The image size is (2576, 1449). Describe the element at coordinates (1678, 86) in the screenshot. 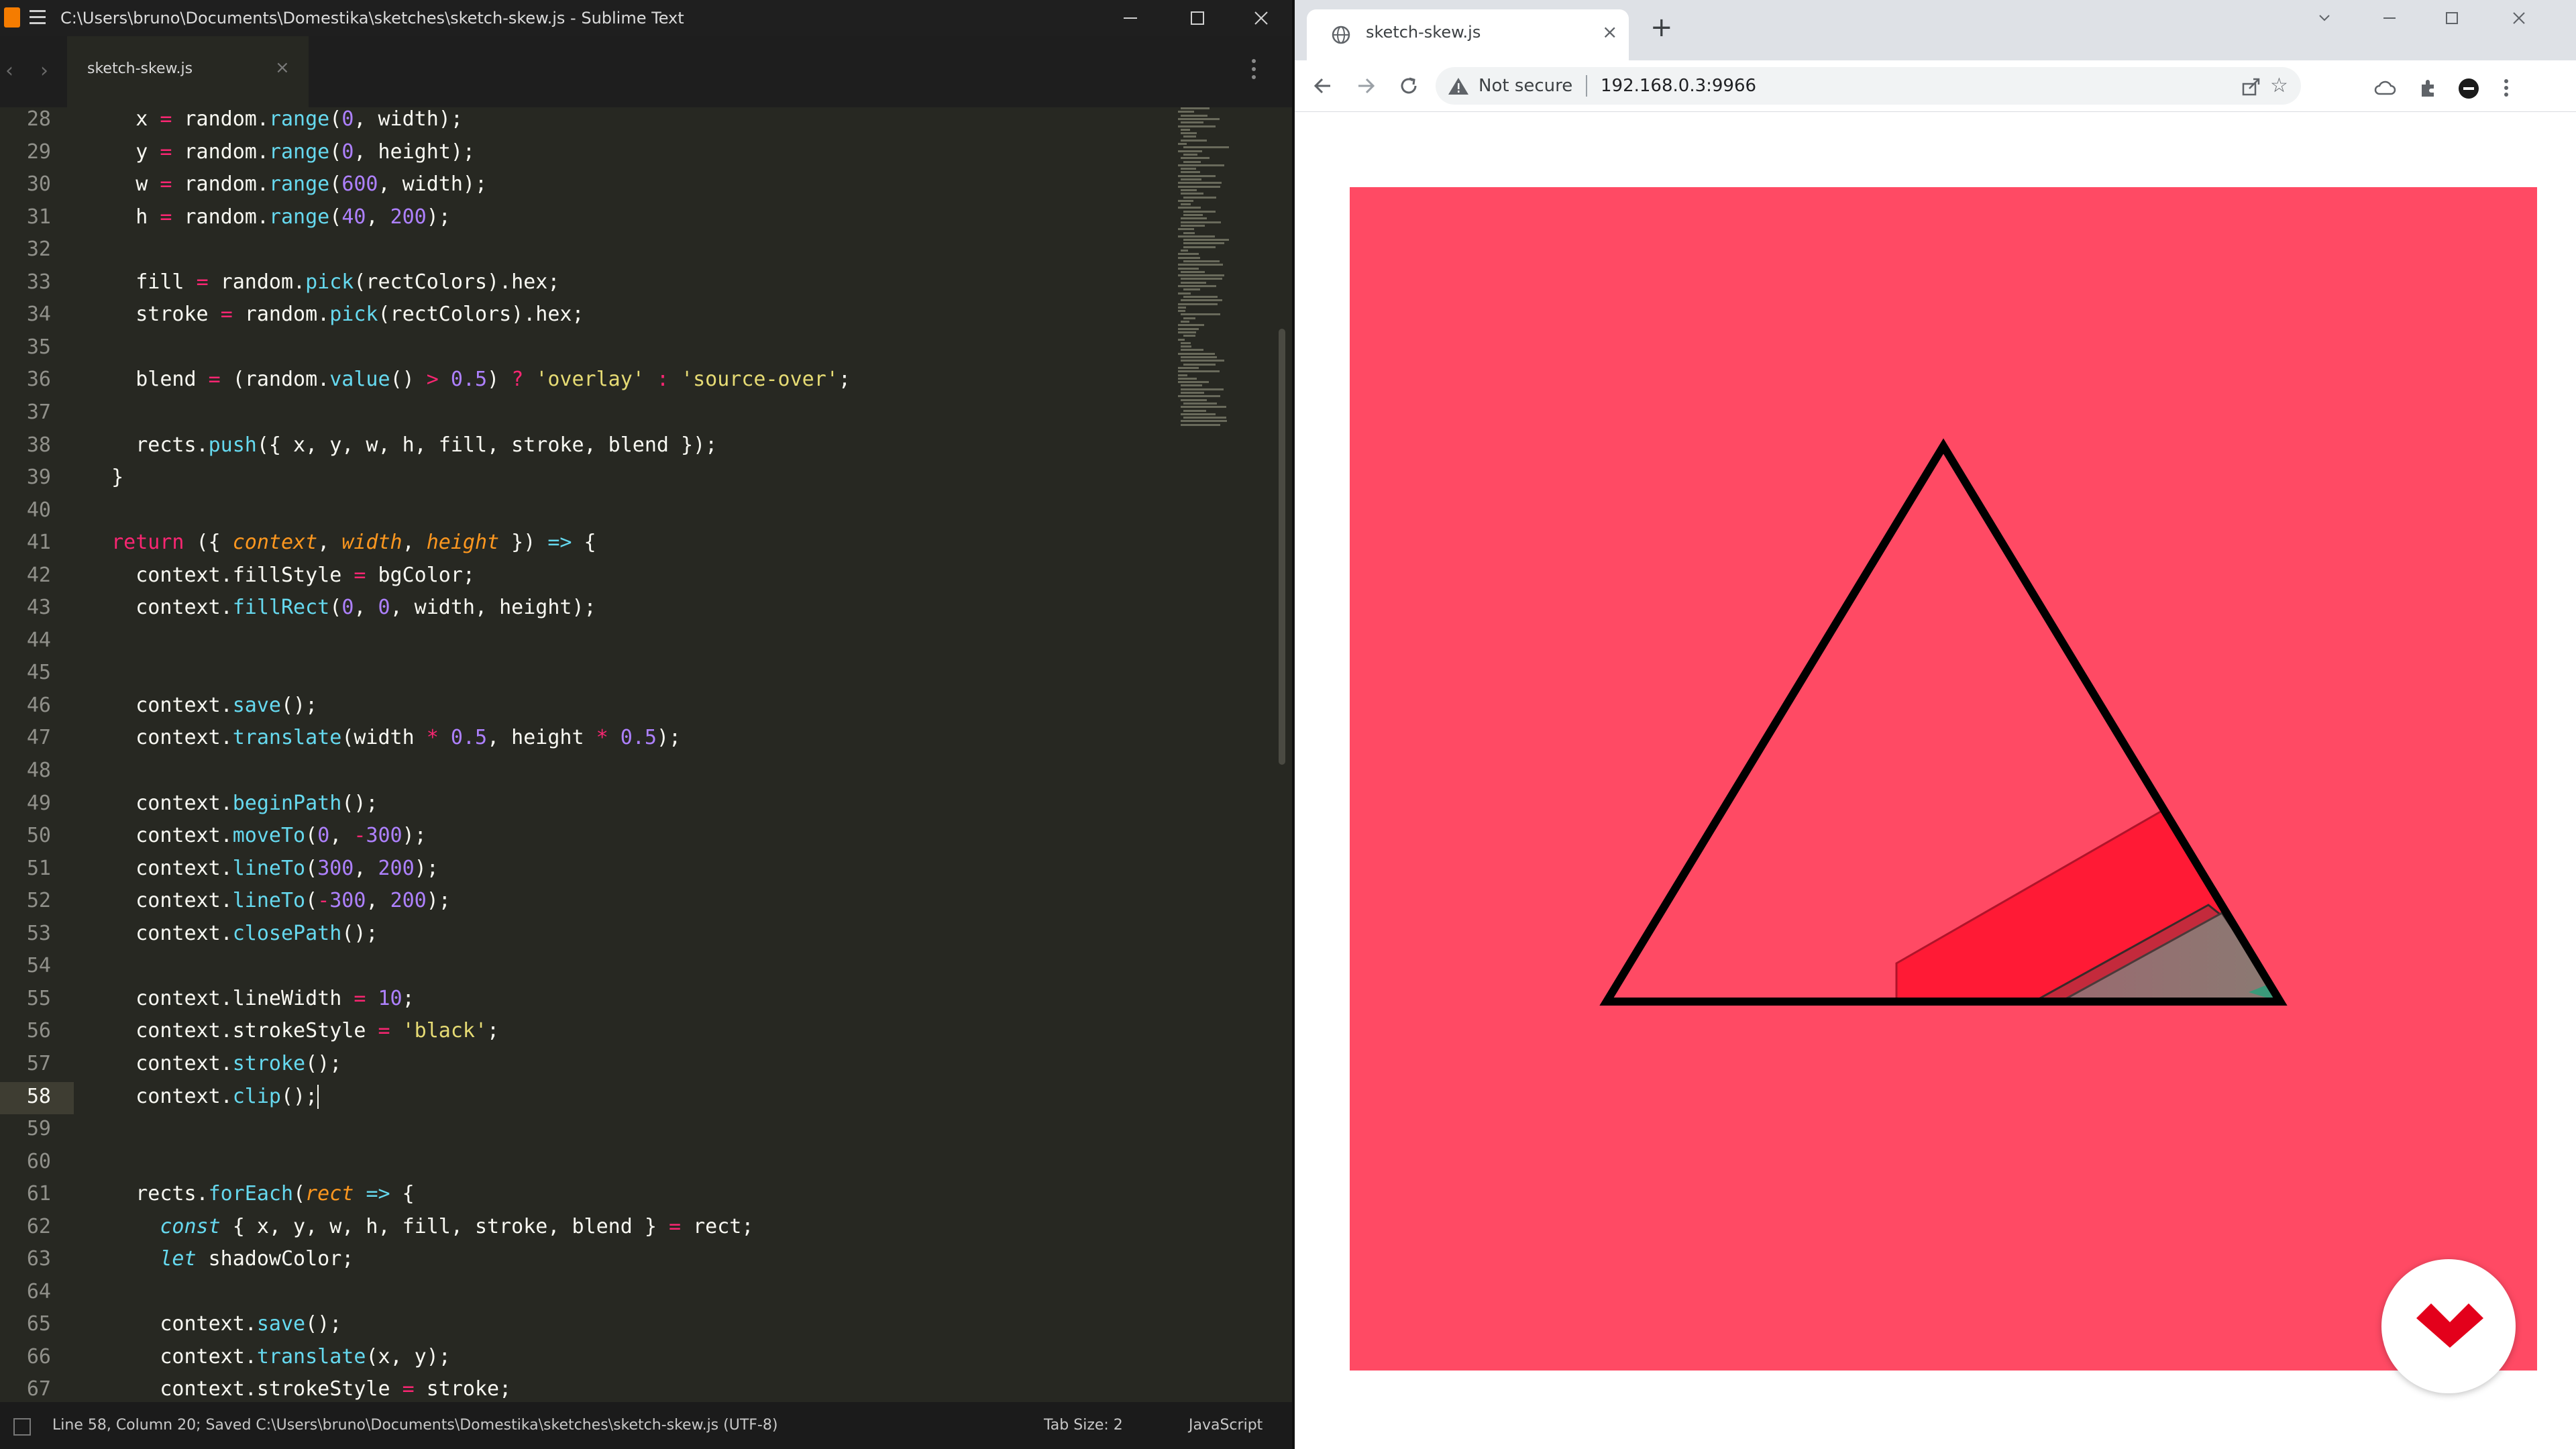

I see `url-text: 192.168.0.3:9966` at that location.